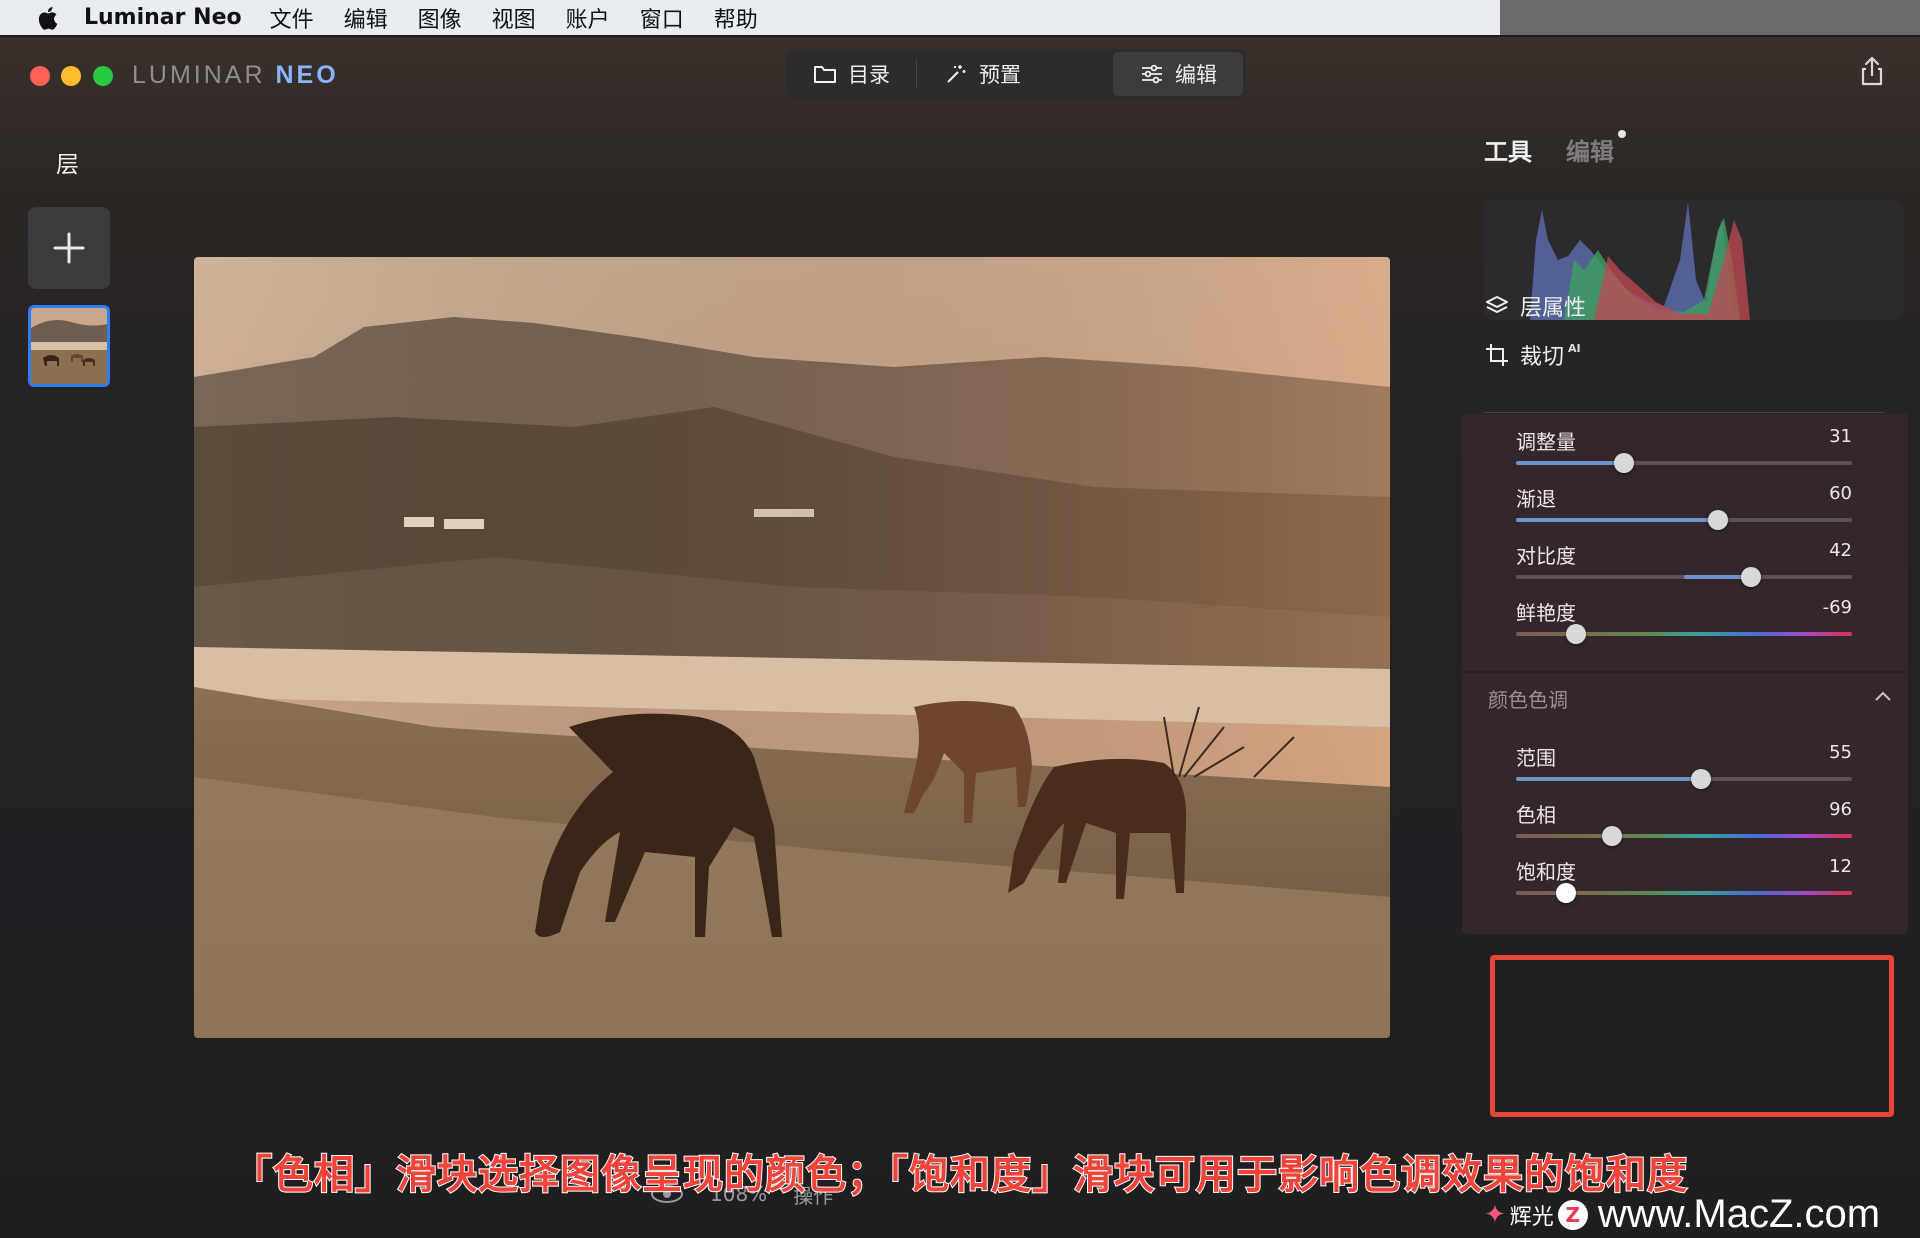 Image resolution: width=1920 pixels, height=1238 pixels. What do you see at coordinates (1196, 75) in the screenshot?
I see `tab-edit-label: 编辑` at bounding box center [1196, 75].